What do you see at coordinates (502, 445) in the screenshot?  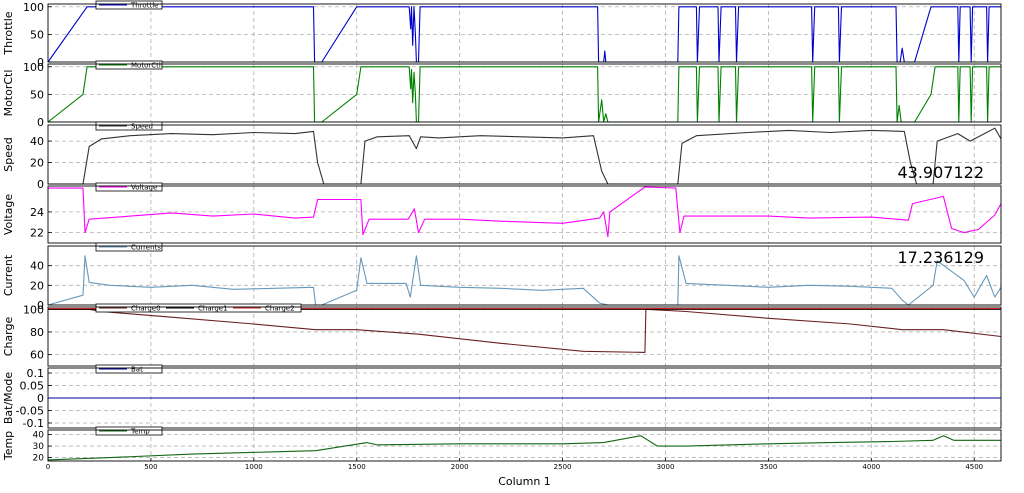 I see `panel-temp: 20 3040 Temp Temp` at bounding box center [502, 445].